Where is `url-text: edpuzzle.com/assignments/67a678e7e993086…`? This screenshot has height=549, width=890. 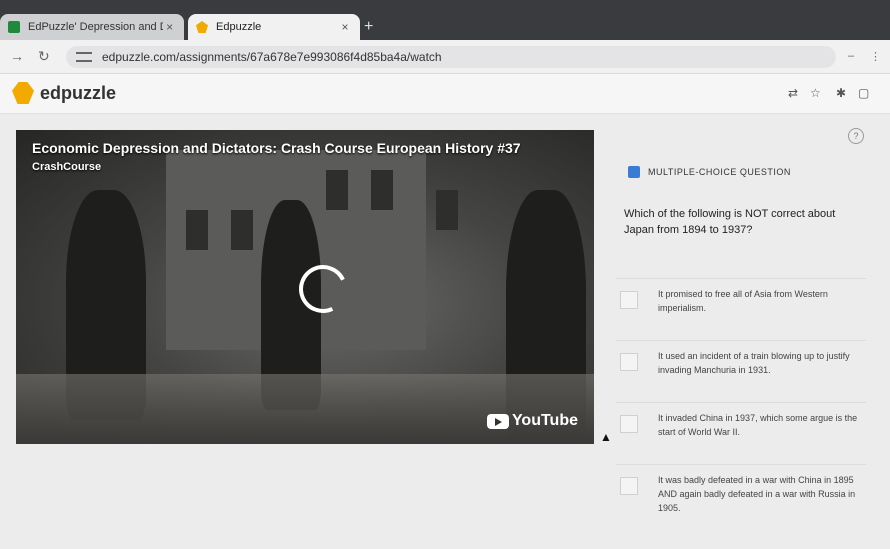
url-text: edpuzzle.com/assignments/67a678e7e993086… is located at coordinates (272, 57).